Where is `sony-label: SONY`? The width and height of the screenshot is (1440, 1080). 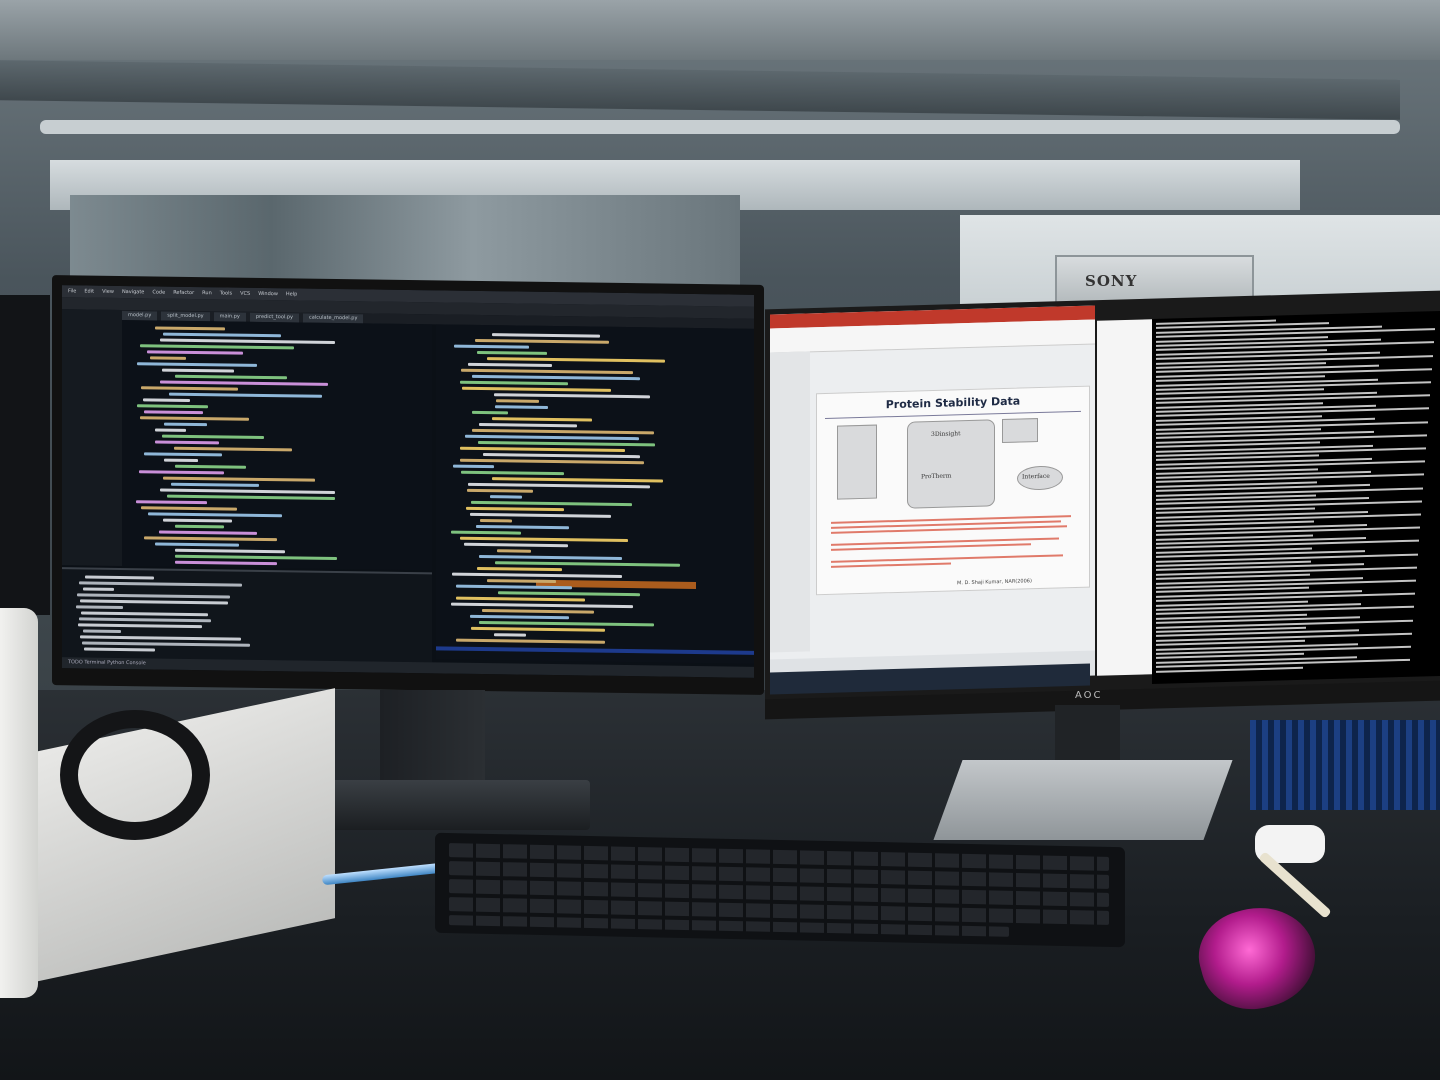
sony-label: SONY is located at coordinates (1111, 281).